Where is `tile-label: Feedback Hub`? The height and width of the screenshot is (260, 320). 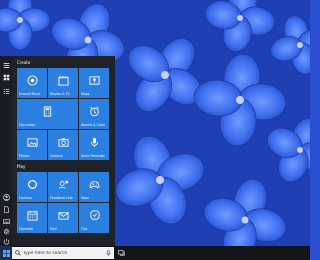
tile-label: Feedback Hub is located at coordinates (61, 198).